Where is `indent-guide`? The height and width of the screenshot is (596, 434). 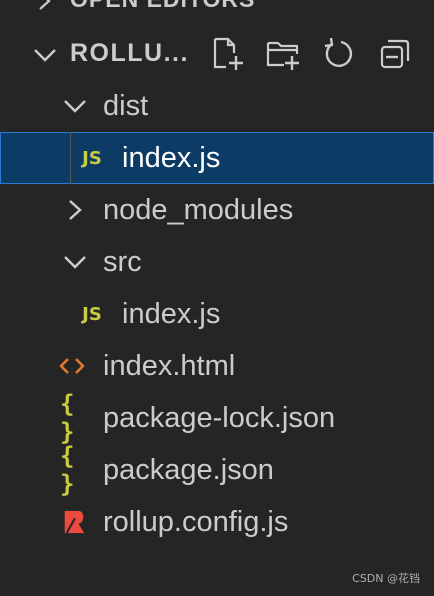 indent-guide is located at coordinates (70, 158).